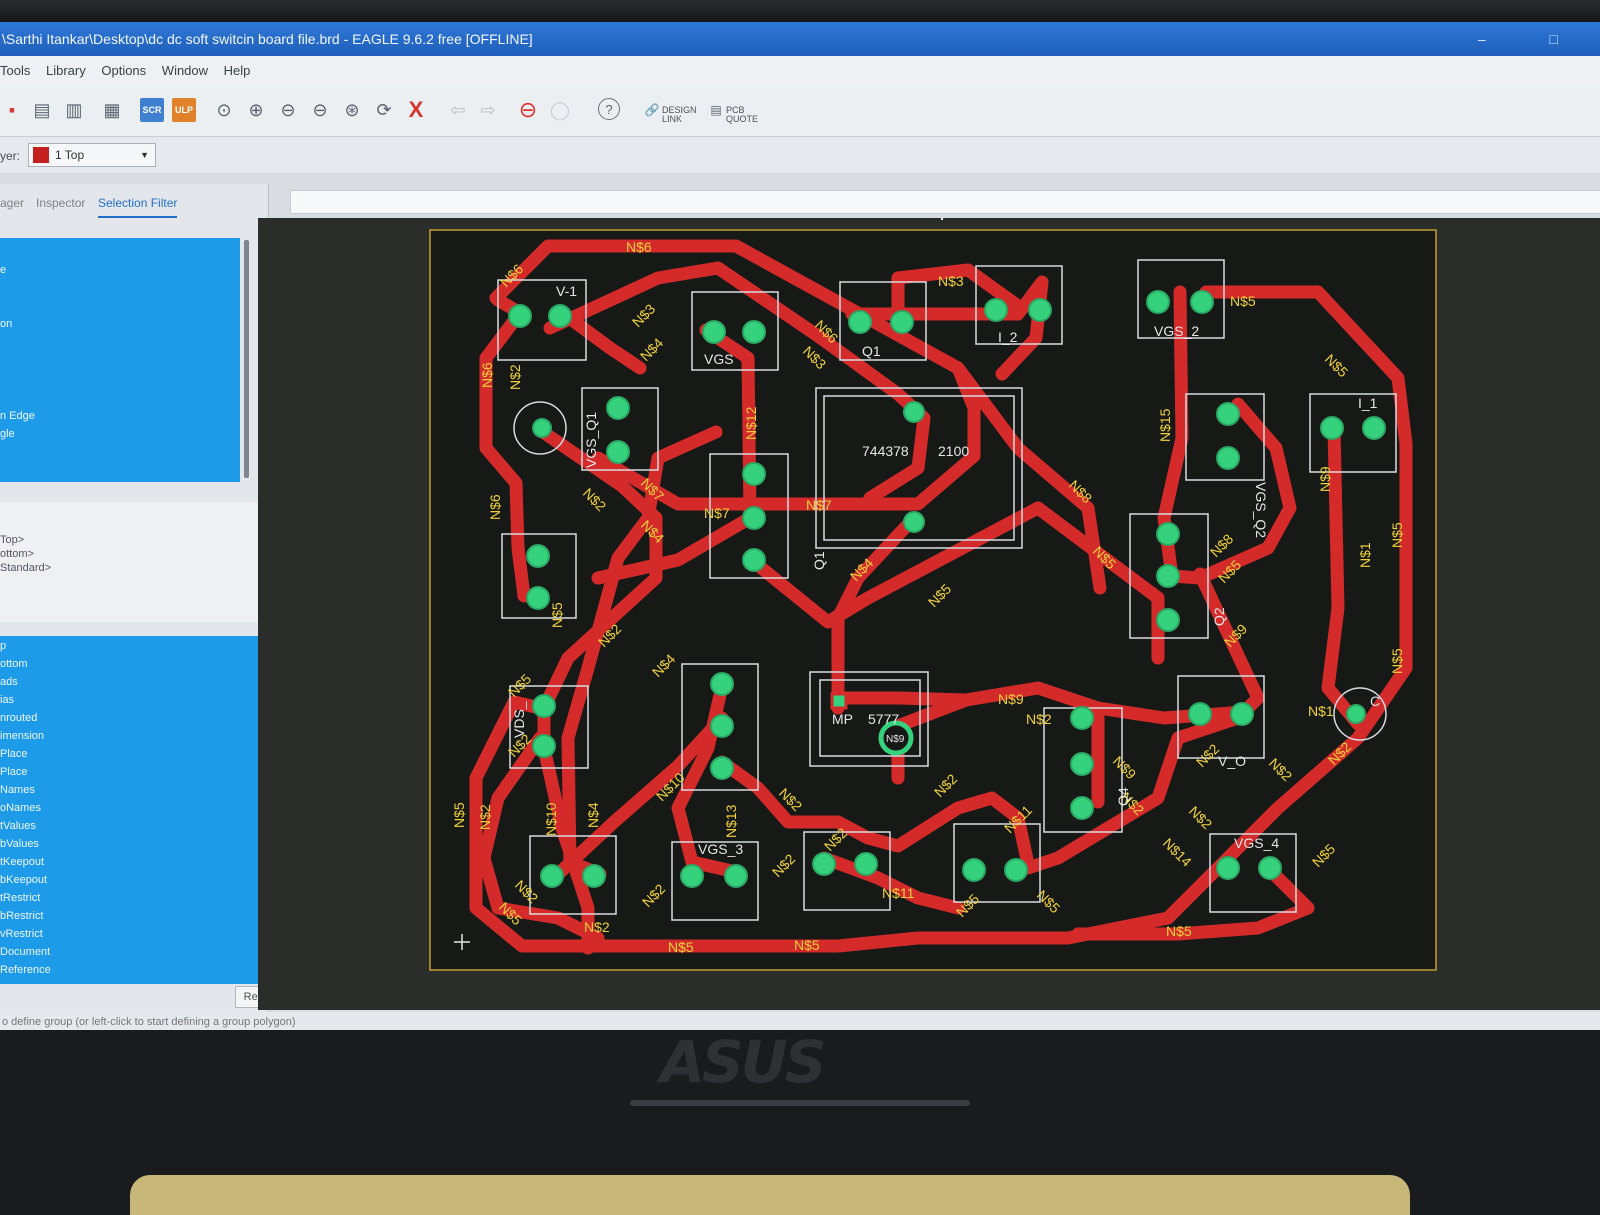 The image size is (1600, 1215). I want to click on ulp-button: ULP, so click(184, 110).